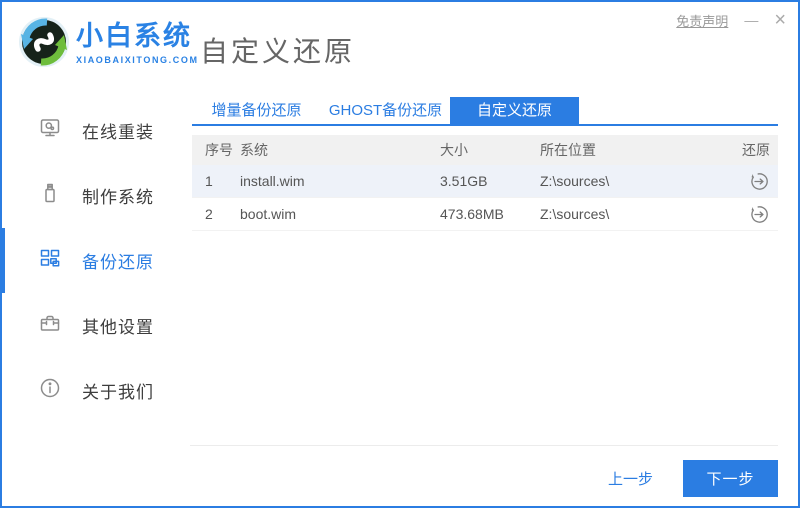 The height and width of the screenshot is (508, 800). What do you see at coordinates (278, 51) in the screenshot?
I see `page-title: 自定义还原` at bounding box center [278, 51].